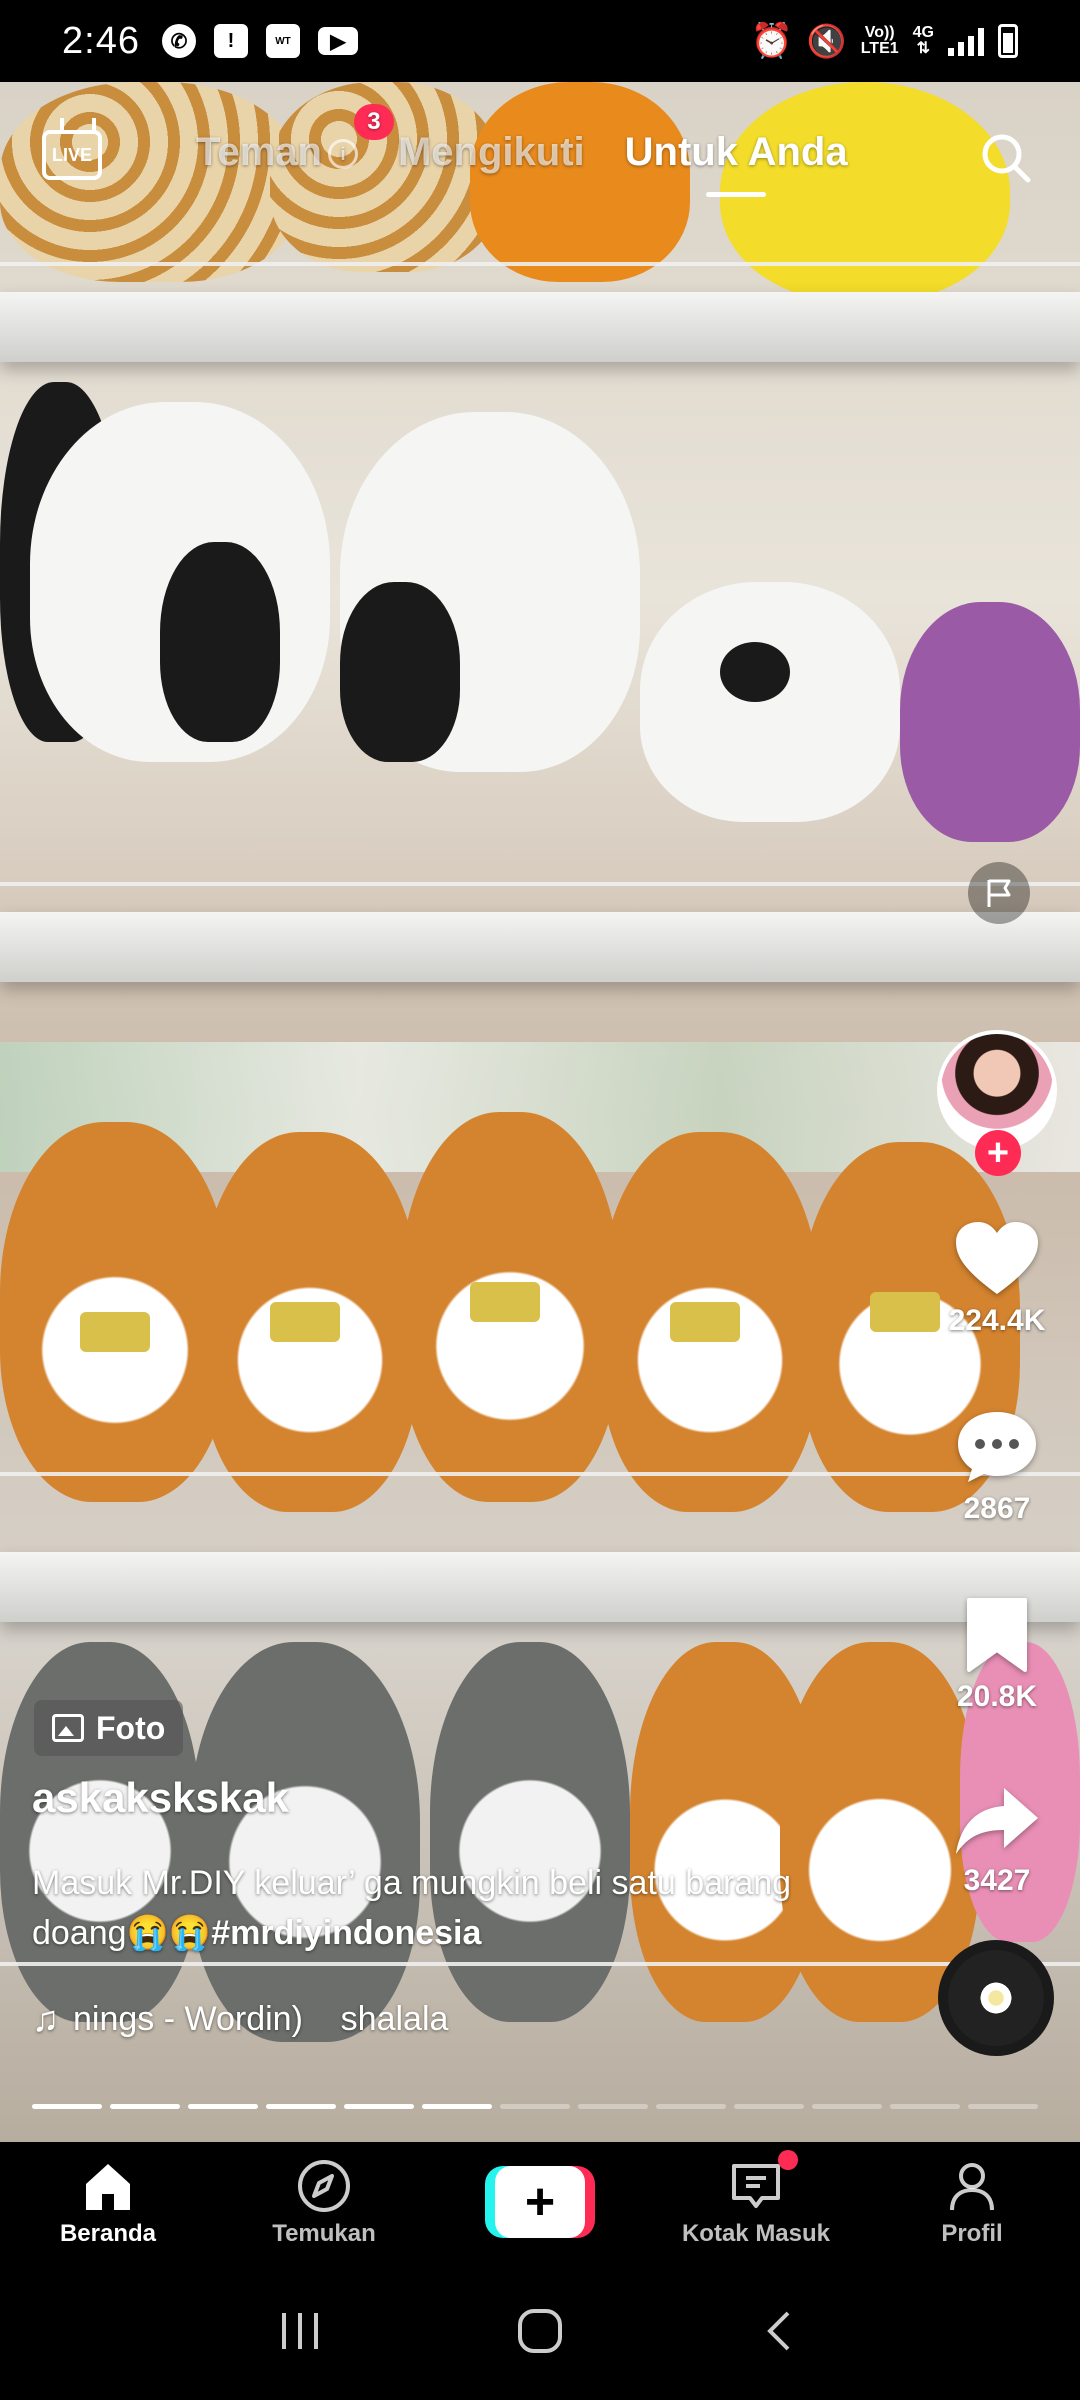  I want to click on sound-link: ♫ nings - Wordin) shalala, so click(240, 2019).